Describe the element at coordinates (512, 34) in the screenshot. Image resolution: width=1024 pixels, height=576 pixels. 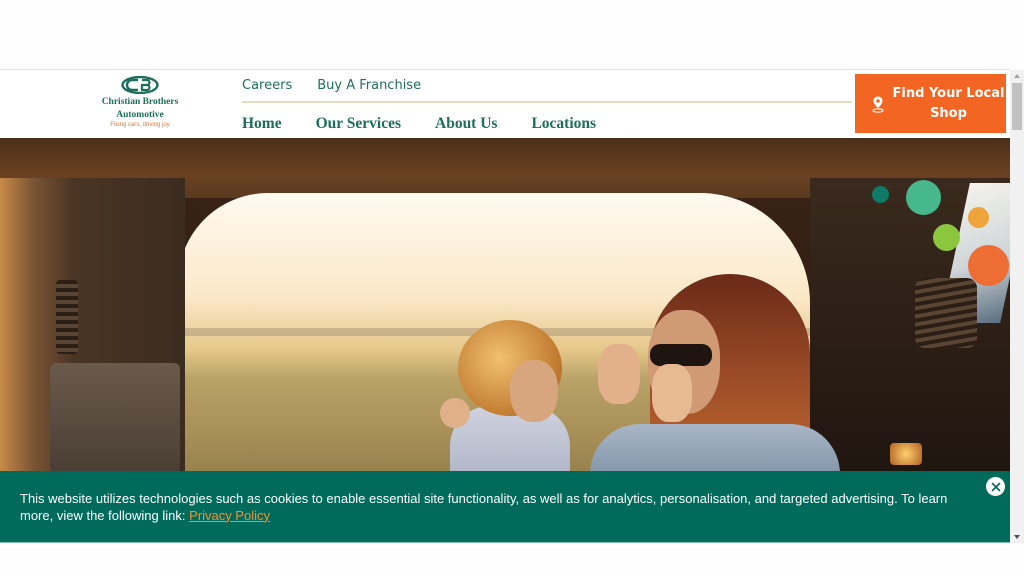
I see `browser-blank-area` at that location.